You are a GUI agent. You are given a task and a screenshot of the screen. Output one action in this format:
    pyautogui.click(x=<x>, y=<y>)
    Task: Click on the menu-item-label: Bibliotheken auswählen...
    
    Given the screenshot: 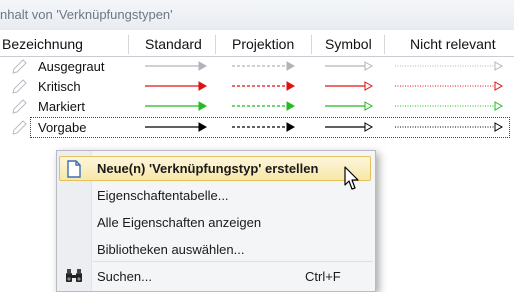 What is the action you would take?
    pyautogui.click(x=171, y=249)
    